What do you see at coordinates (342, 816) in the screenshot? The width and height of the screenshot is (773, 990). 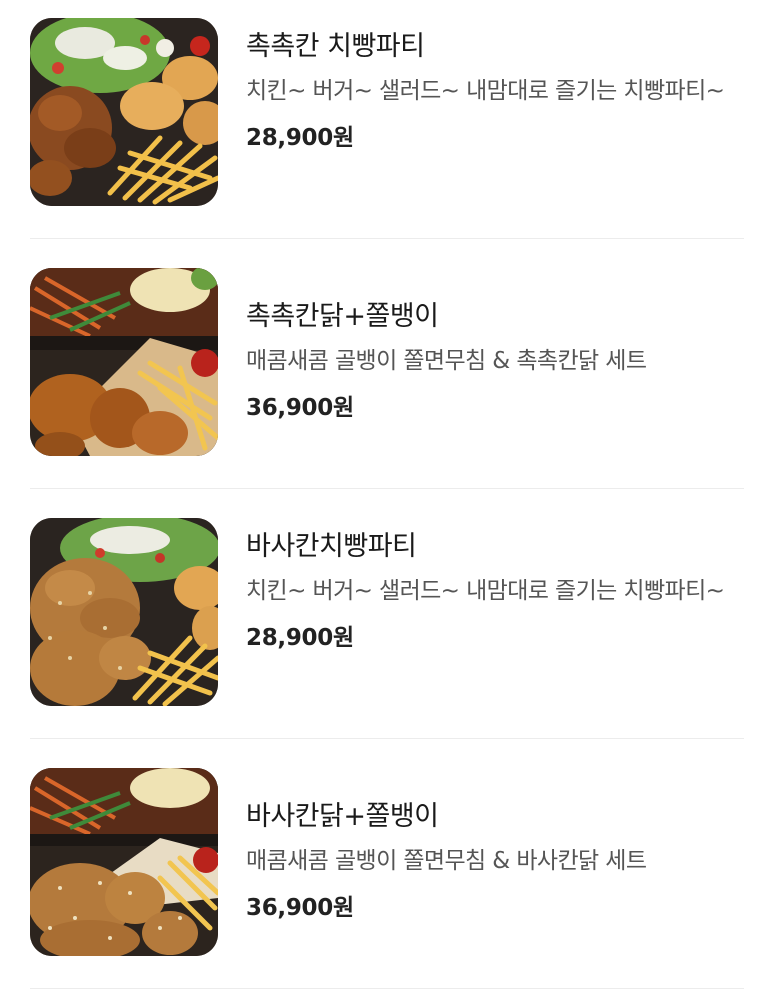 I see `menu-item-name: 바사칸닭+쫄뱅이` at bounding box center [342, 816].